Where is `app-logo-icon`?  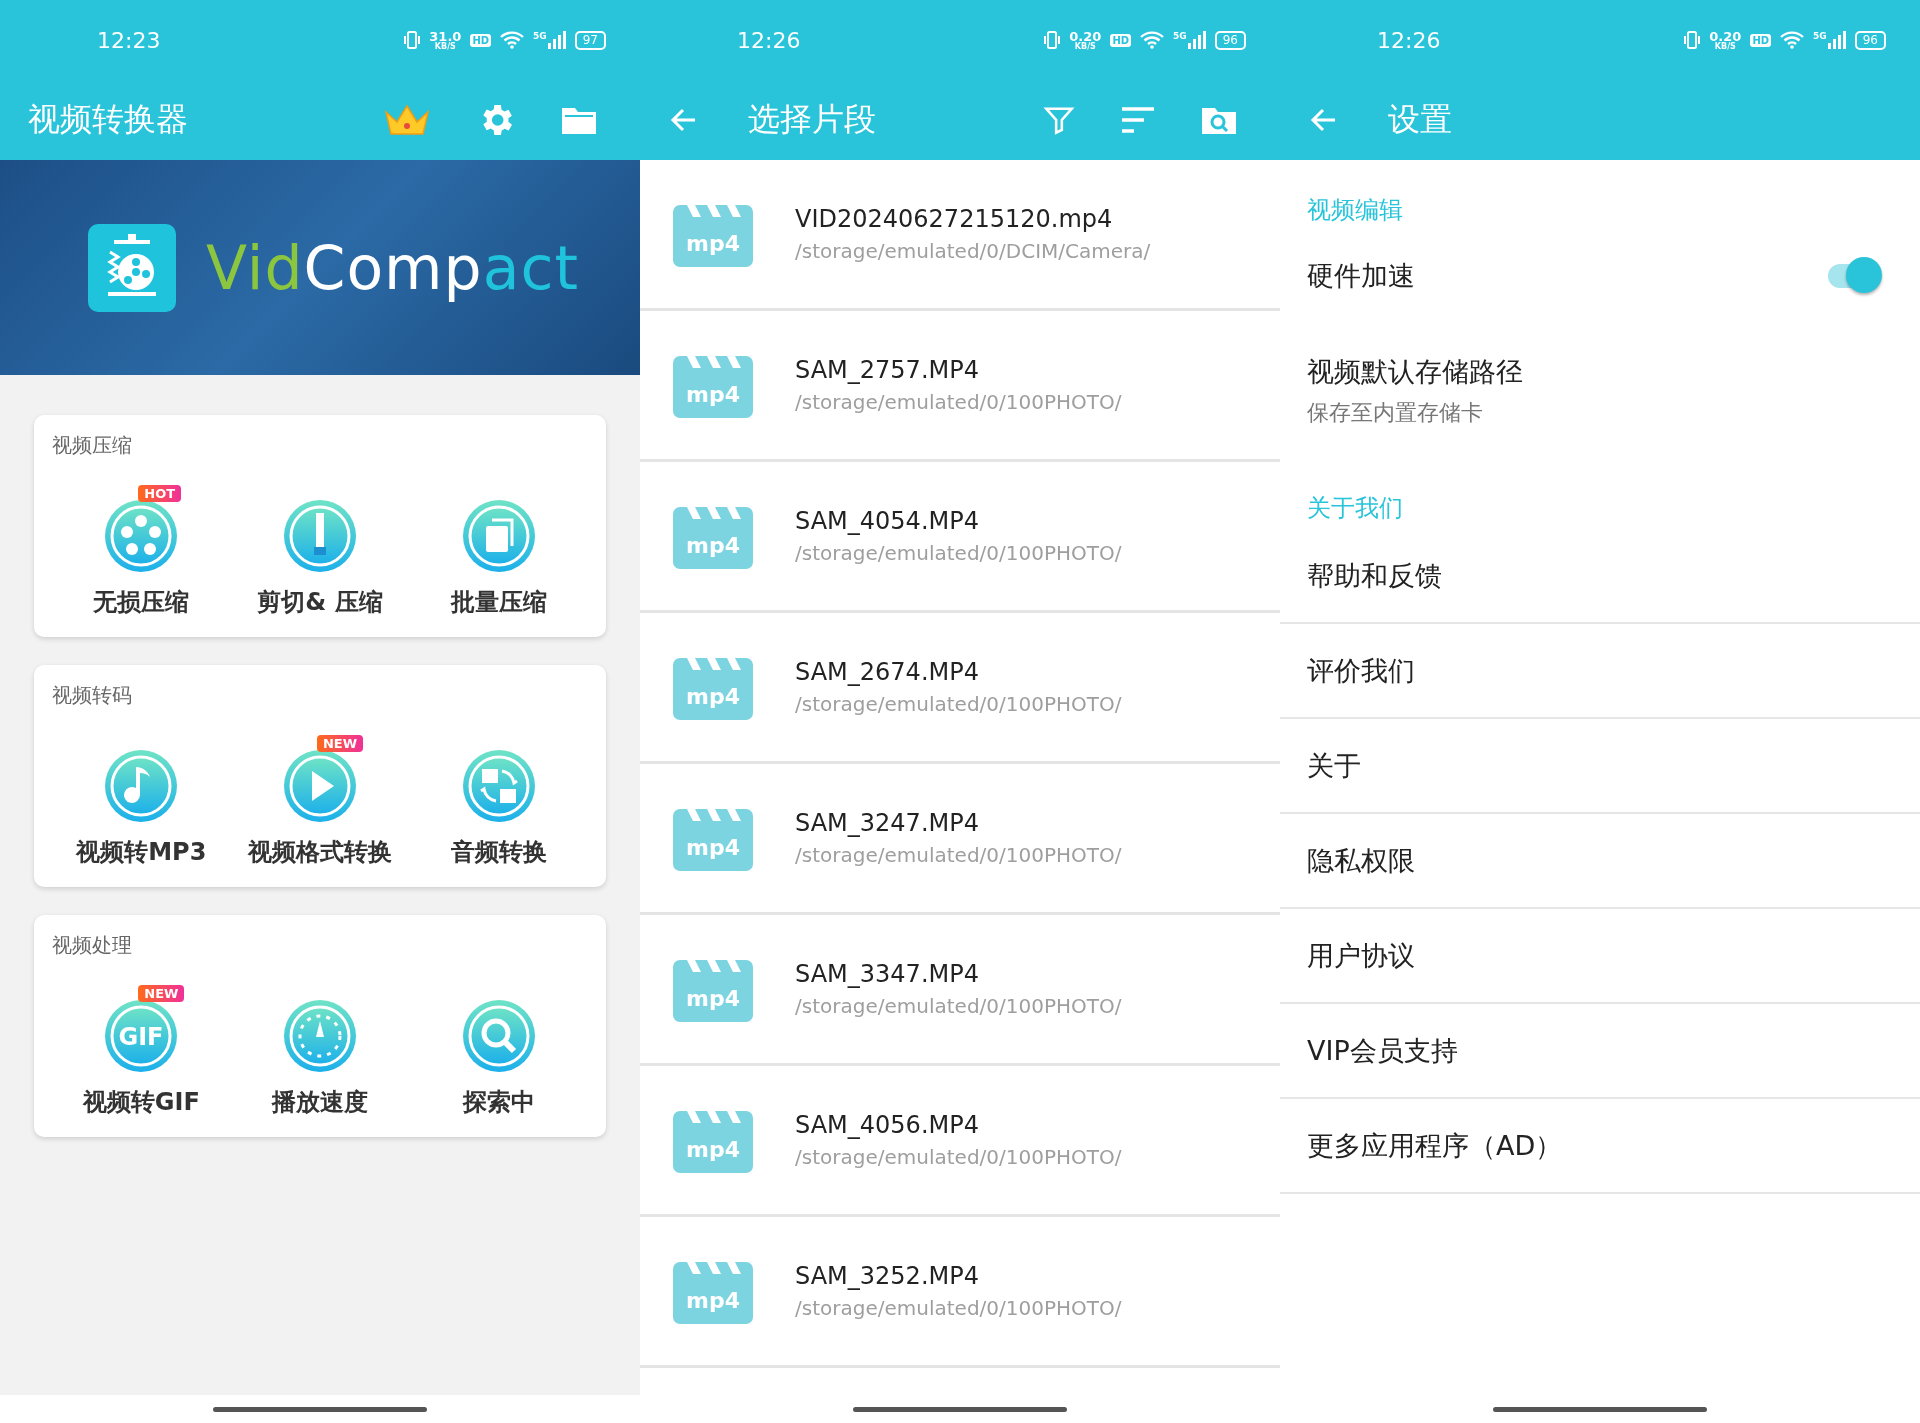
app-logo-icon is located at coordinates (132, 267).